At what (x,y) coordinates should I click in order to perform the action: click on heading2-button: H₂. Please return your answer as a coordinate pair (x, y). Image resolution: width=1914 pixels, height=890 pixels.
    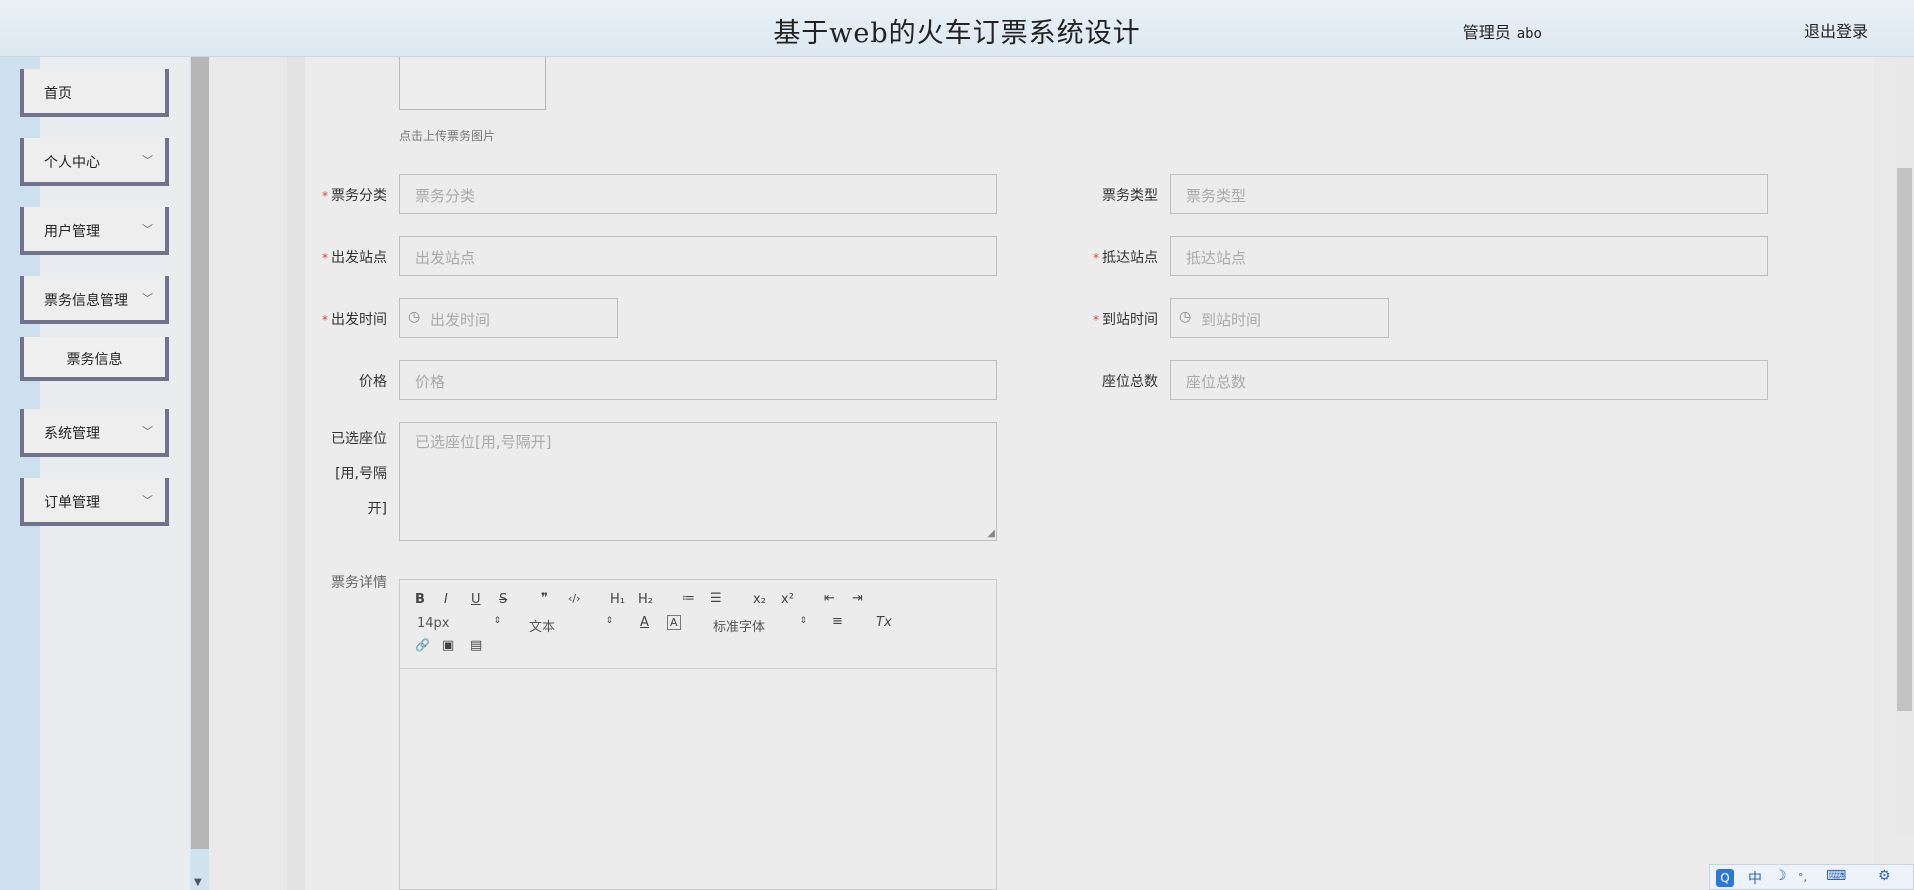
    Looking at the image, I should click on (645, 599).